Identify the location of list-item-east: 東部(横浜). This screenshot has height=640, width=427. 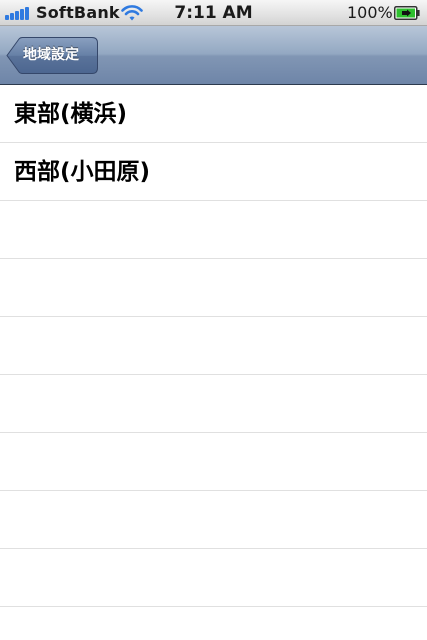
(213, 114).